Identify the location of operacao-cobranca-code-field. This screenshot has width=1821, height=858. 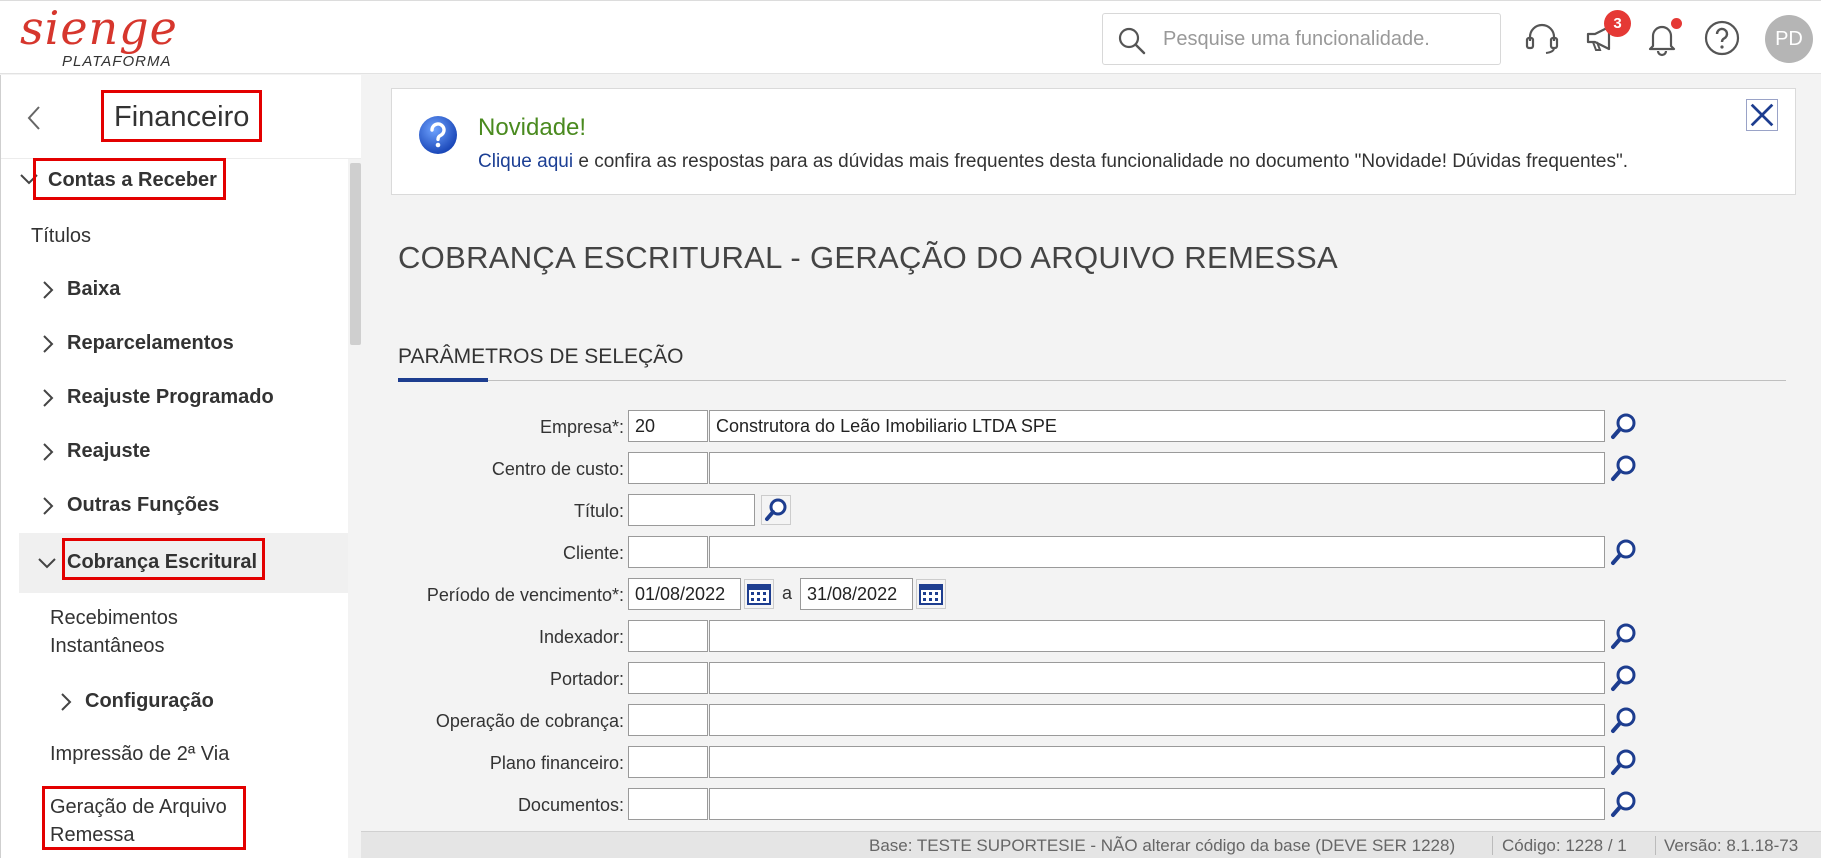
(668, 720).